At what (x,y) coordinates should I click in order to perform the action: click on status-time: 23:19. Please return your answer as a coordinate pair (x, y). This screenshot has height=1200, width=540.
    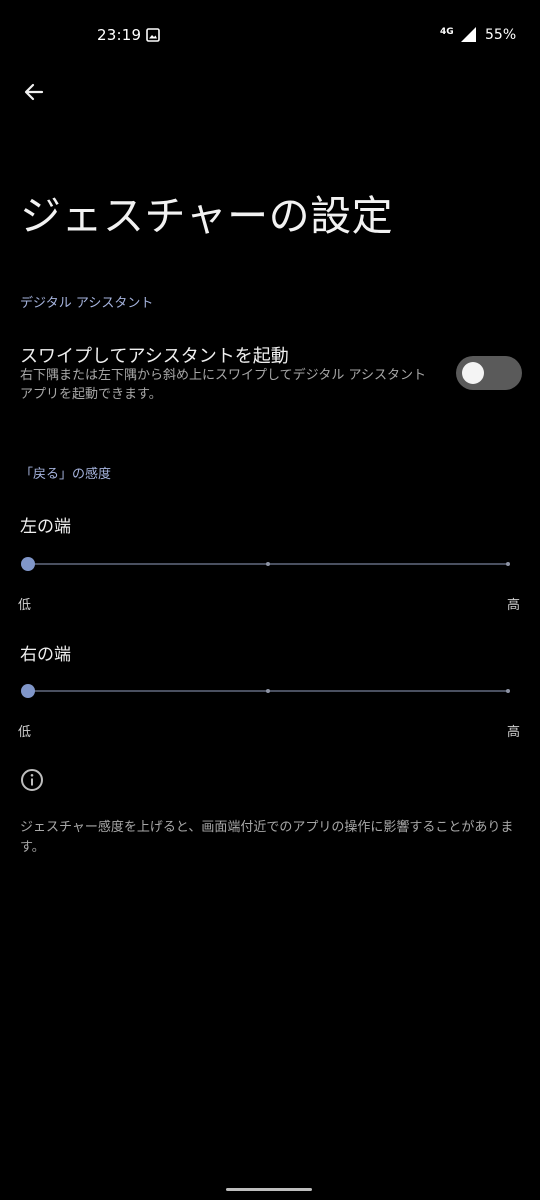
    Looking at the image, I should click on (119, 35).